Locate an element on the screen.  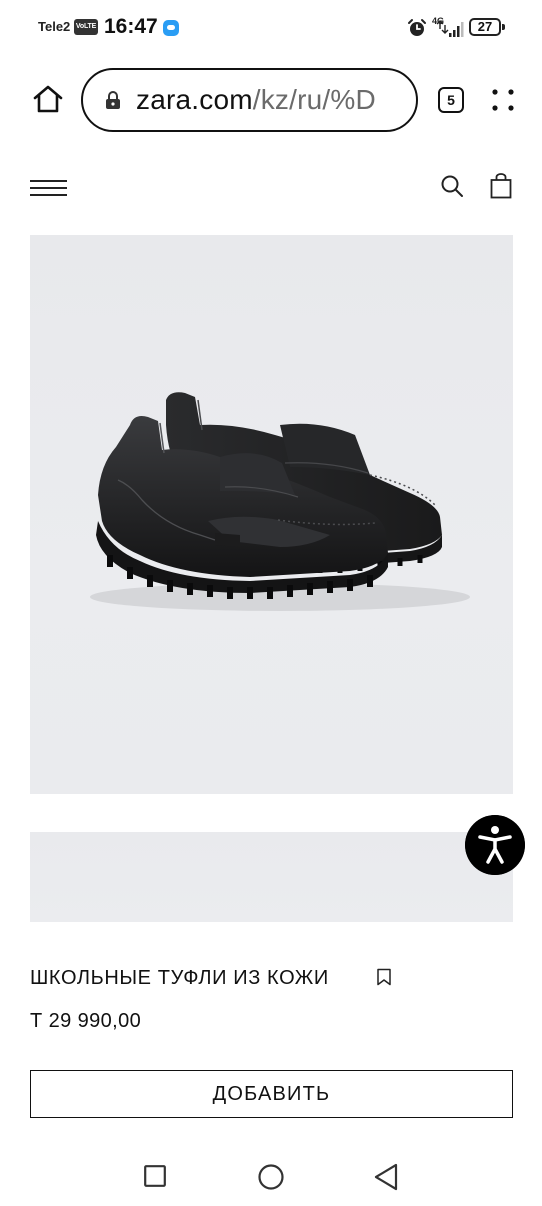
product-name: ШКОЛЬНЫЕ ТУФЛИ ИЗ КОЖИ is located at coordinates (179, 978).